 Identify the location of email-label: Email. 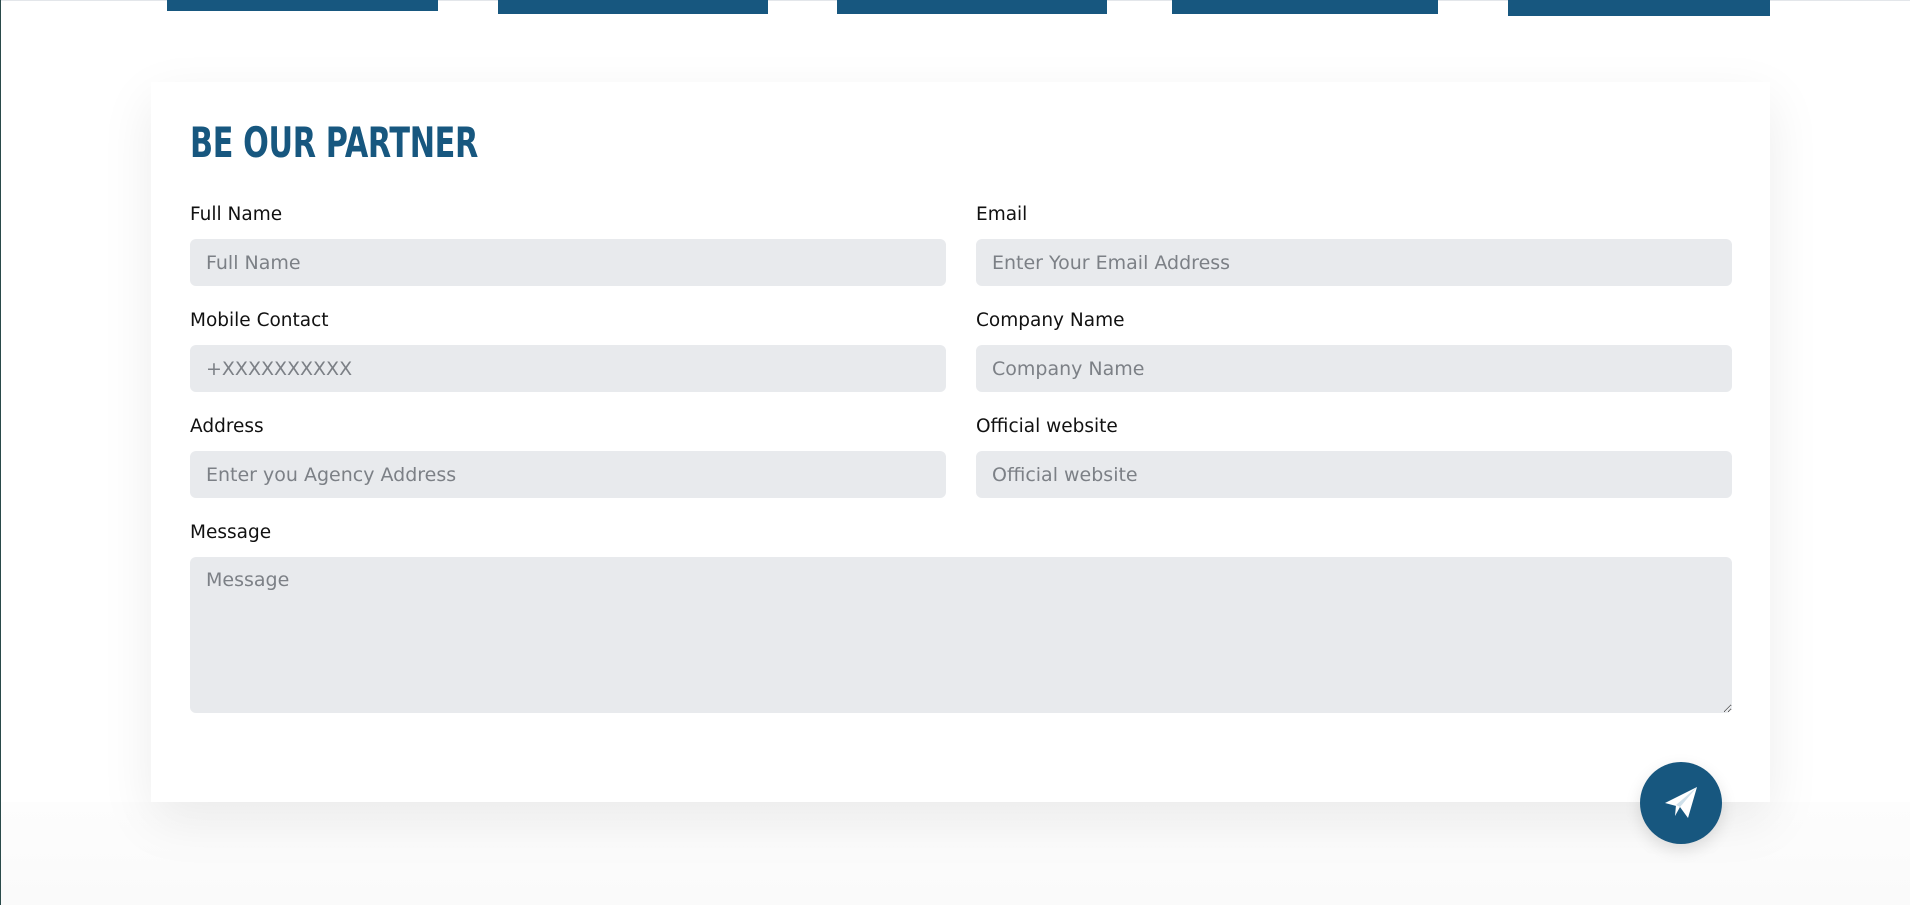
(1002, 214).